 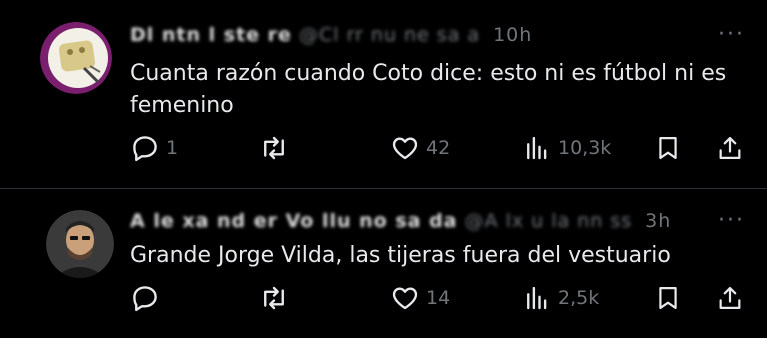 What do you see at coordinates (658, 221) in the screenshot?
I see `timestamp: 3h` at bounding box center [658, 221].